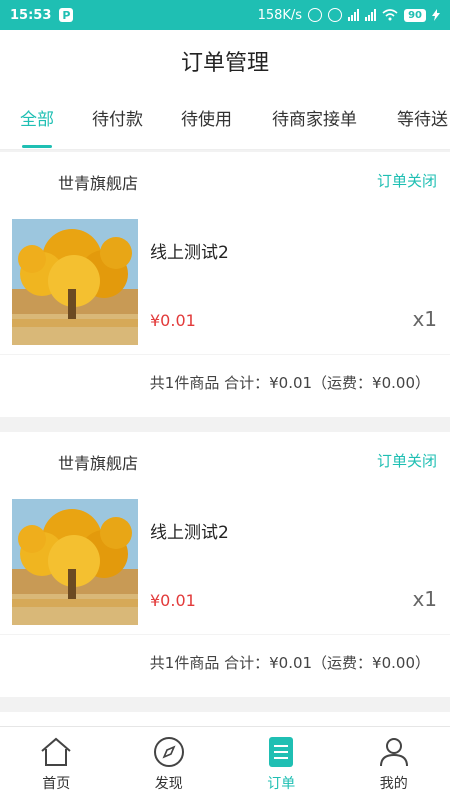 The height and width of the screenshot is (800, 450). What do you see at coordinates (56, 784) in the screenshot?
I see `nav-home-label: 首页` at bounding box center [56, 784].